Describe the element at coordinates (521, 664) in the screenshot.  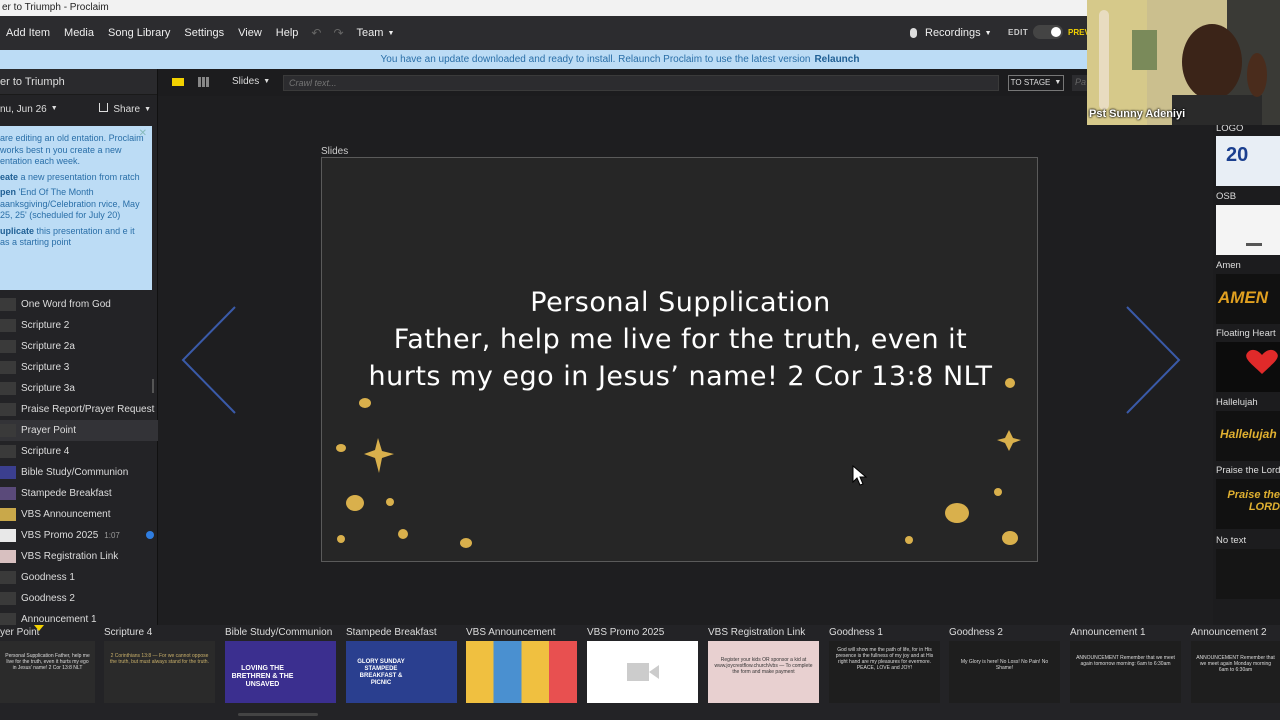
I see `filmstrip-item: VBS Announcement` at that location.